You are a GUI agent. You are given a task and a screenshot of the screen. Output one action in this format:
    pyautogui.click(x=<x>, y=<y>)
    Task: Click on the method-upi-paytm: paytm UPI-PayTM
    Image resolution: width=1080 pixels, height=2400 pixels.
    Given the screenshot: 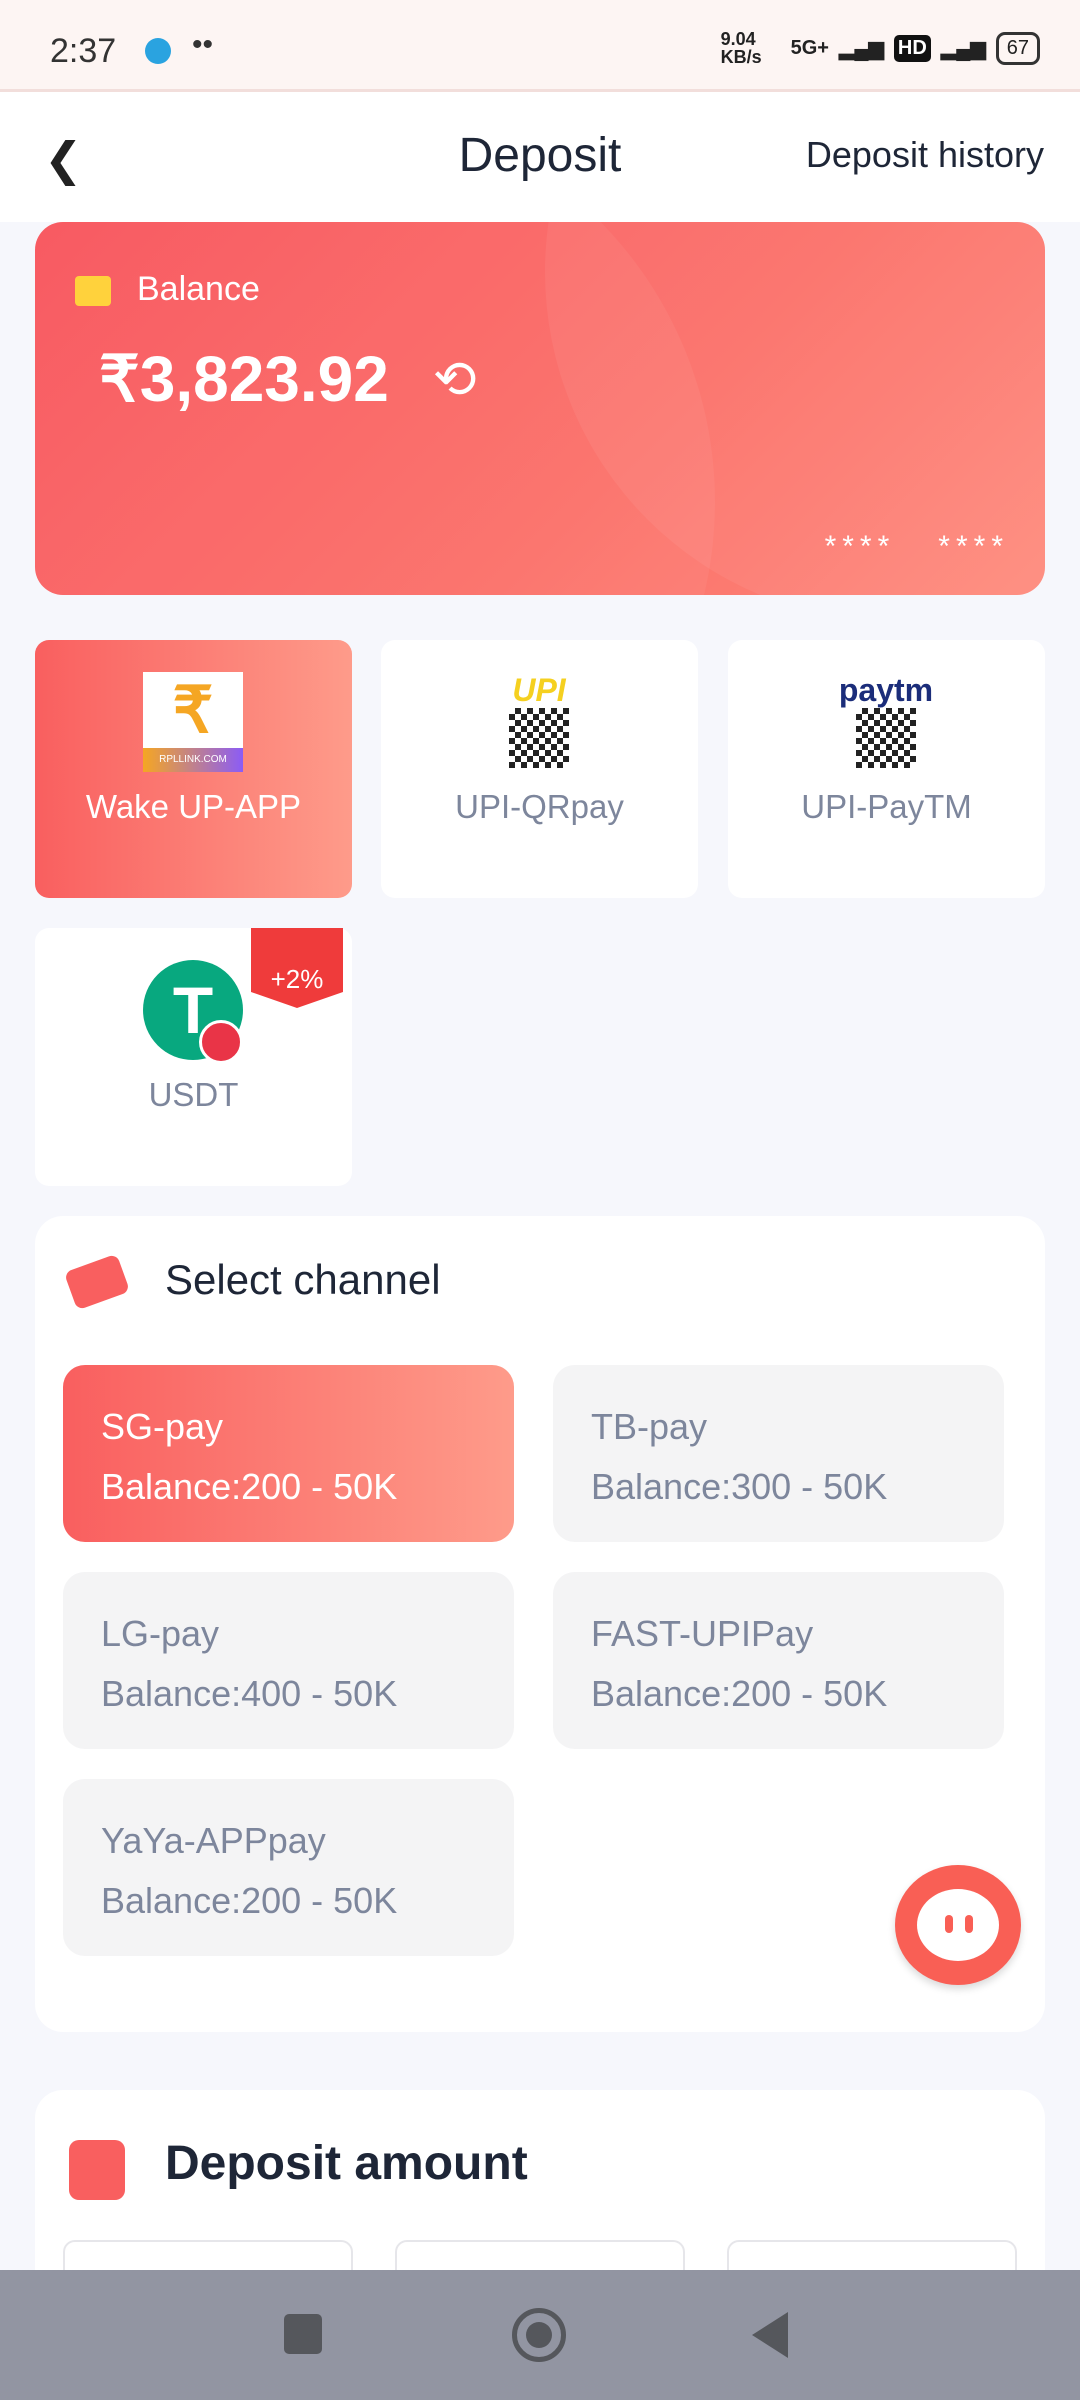 What is the action you would take?
    pyautogui.click(x=886, y=769)
    